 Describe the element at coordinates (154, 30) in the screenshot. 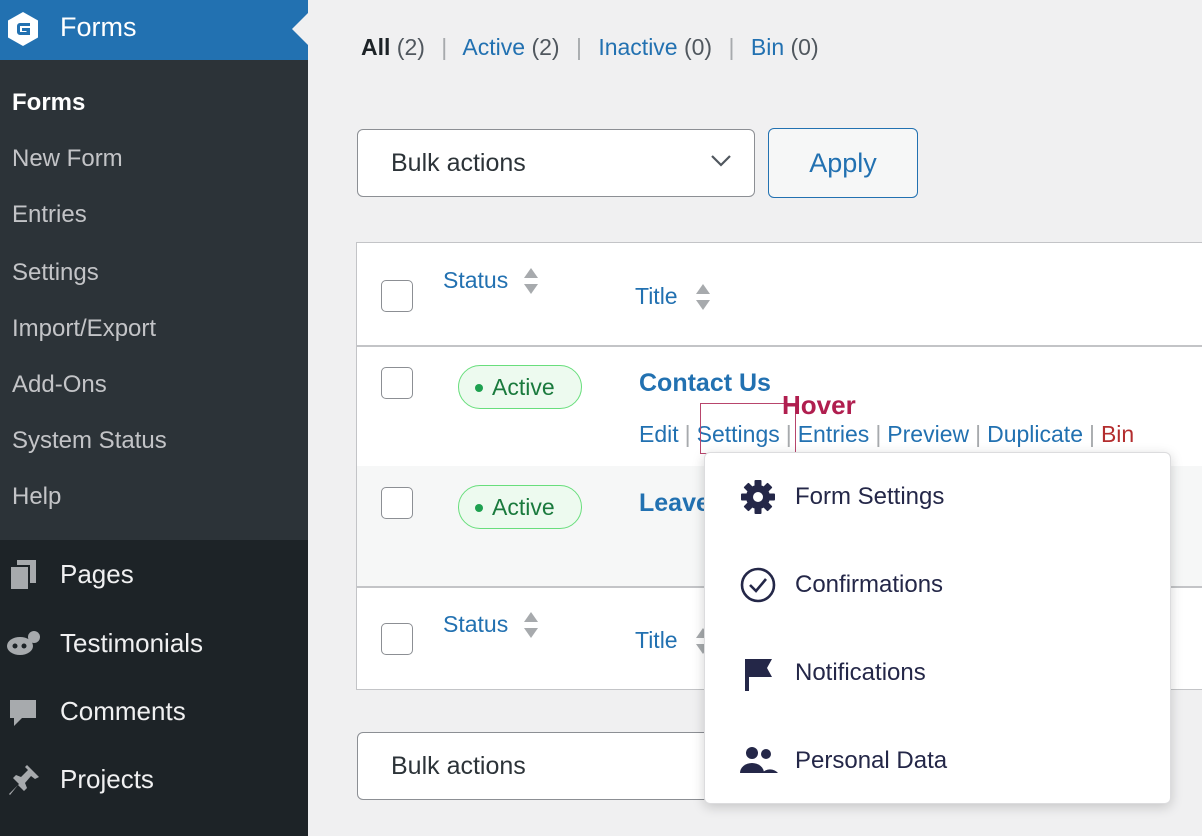

I see `sidebar-item-forms: Forms` at that location.